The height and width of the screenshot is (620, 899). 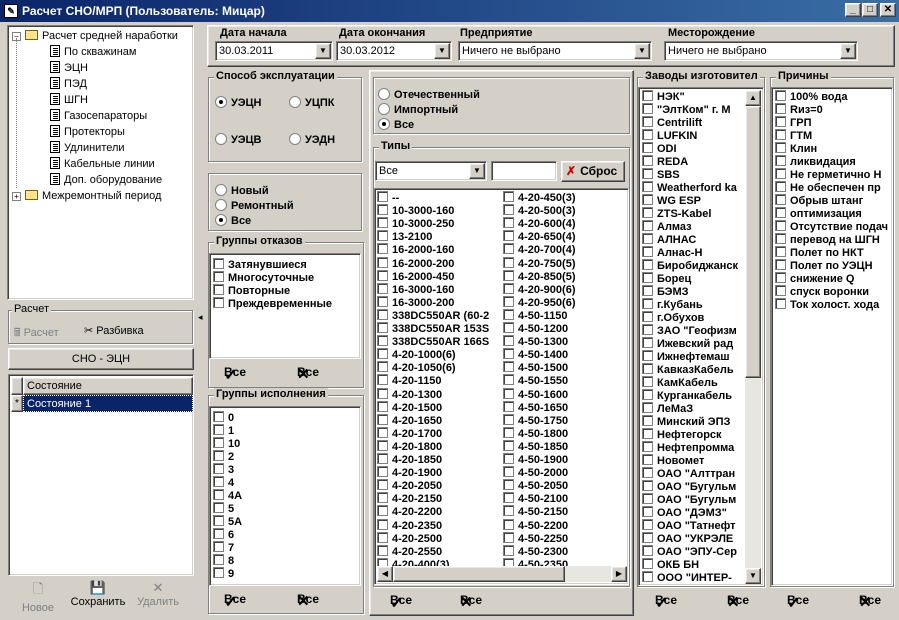 I want to click on factory-item: г.Кубань, so click(x=672, y=304).